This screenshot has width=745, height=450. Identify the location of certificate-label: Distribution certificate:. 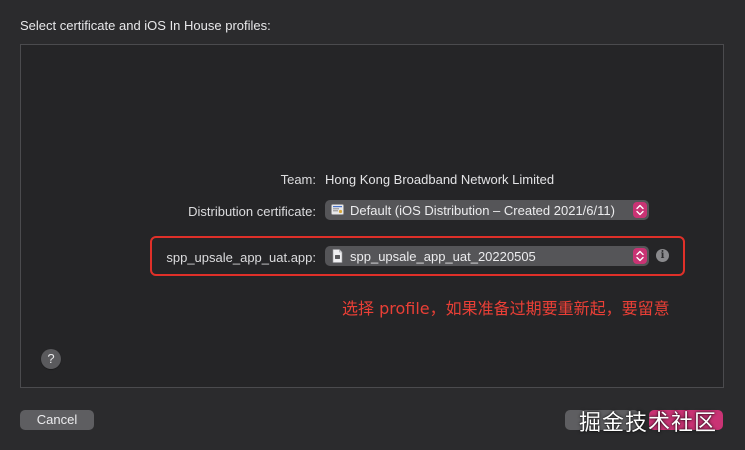
(252, 211).